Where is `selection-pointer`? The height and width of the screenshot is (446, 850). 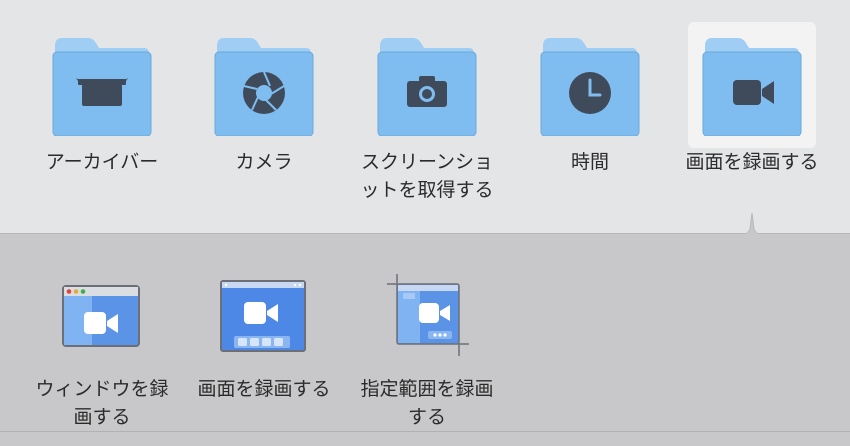 selection-pointer is located at coordinates (752, 223).